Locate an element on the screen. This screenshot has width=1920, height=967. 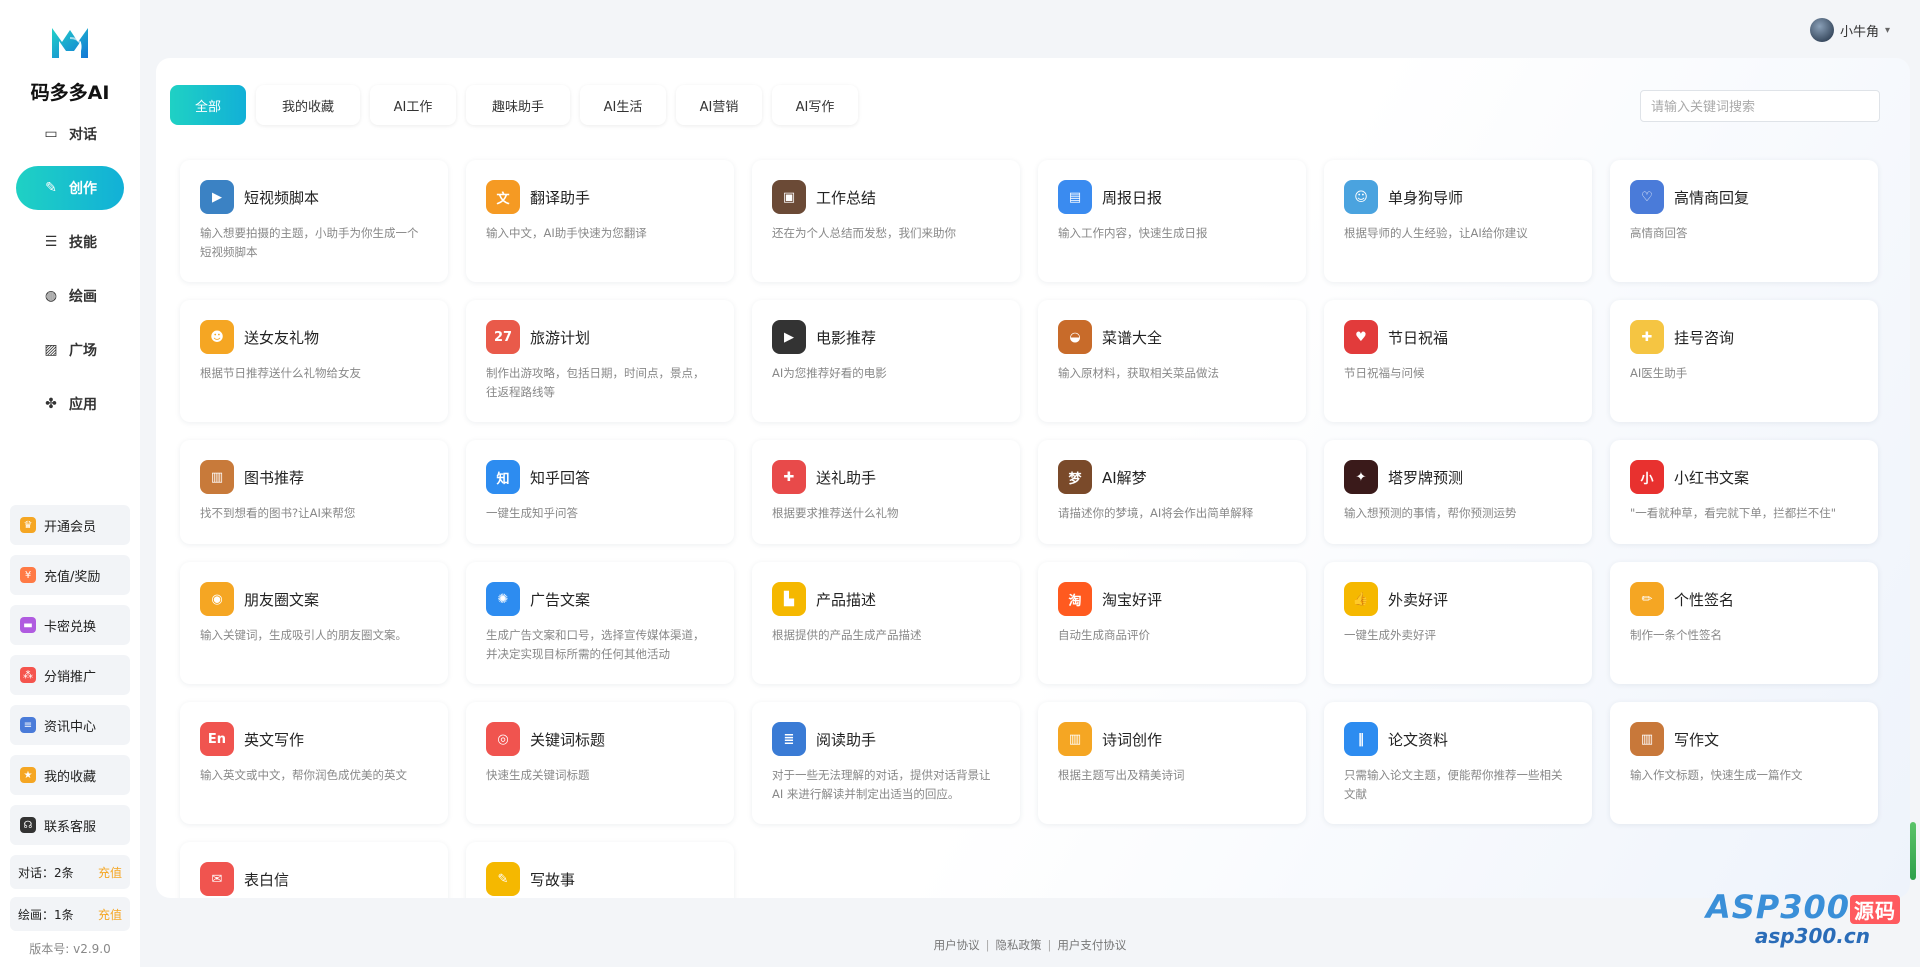
app-name: 码多多AI is located at coordinates (70, 93).